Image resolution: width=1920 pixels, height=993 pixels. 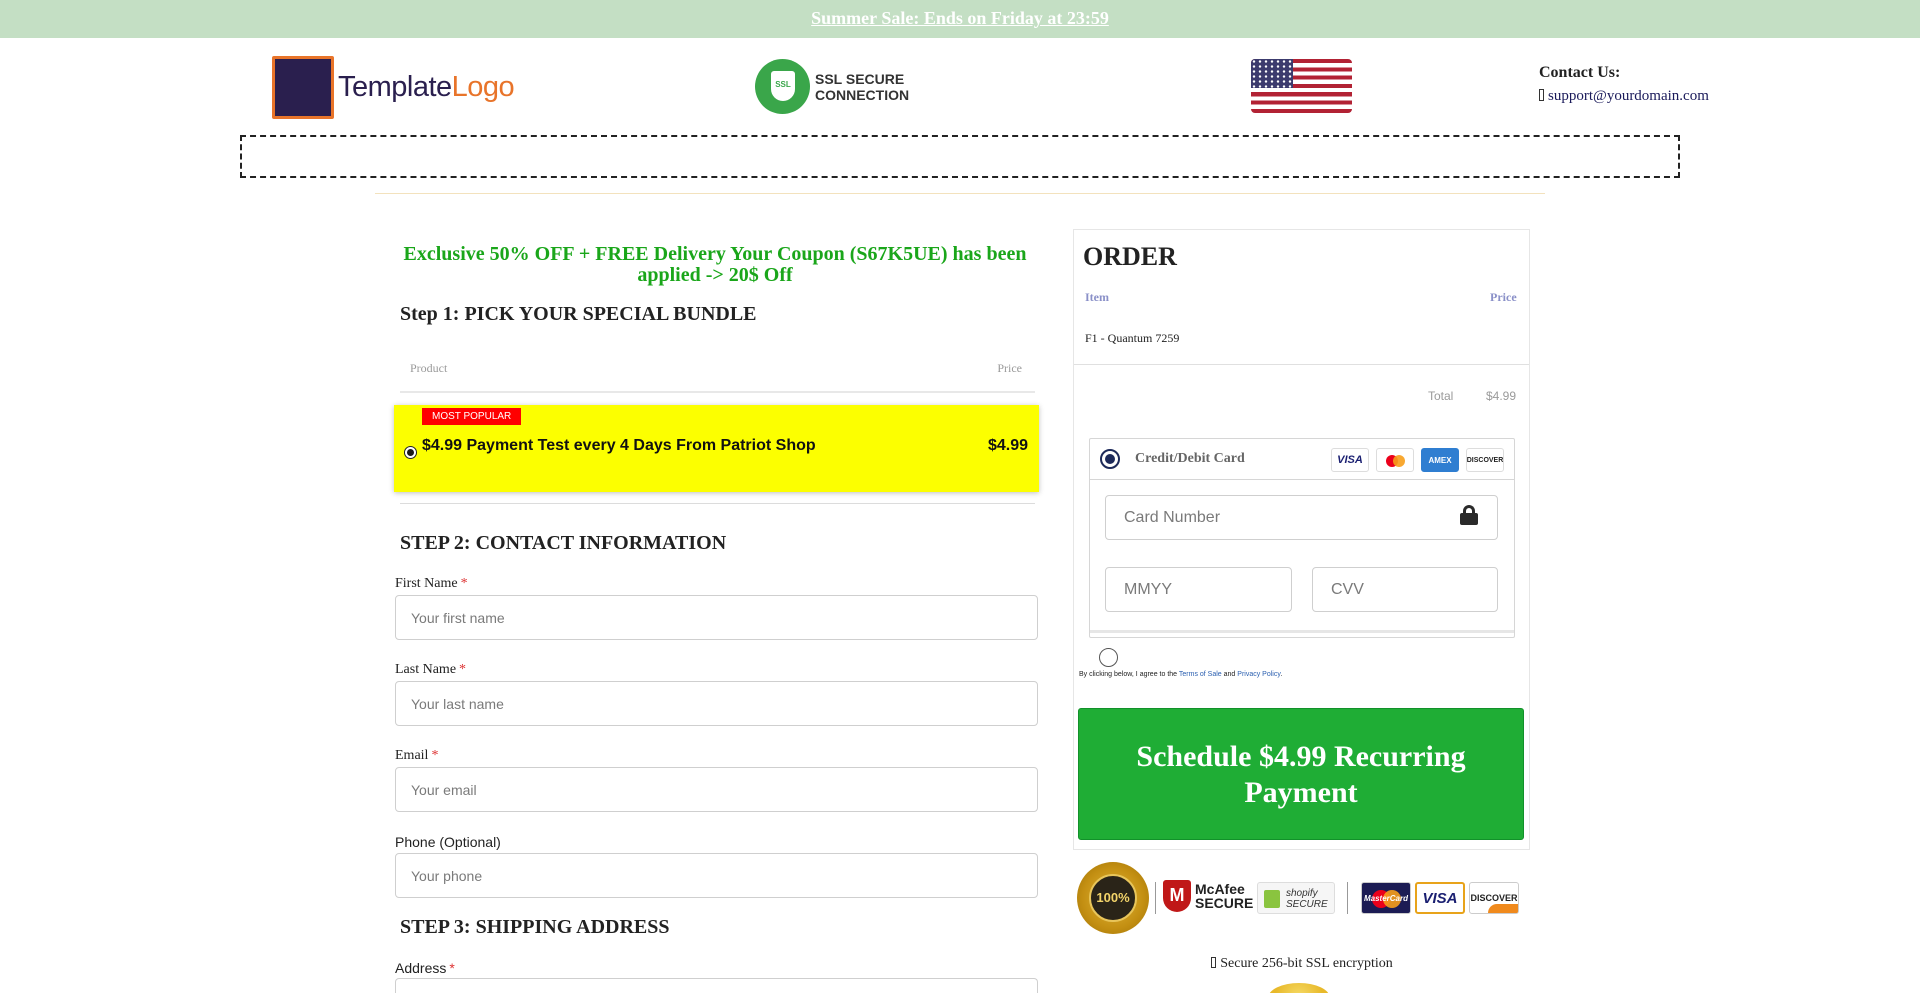 I want to click on step2-heading: STEP 2: CONTACT INFORMATION, so click(x=563, y=543).